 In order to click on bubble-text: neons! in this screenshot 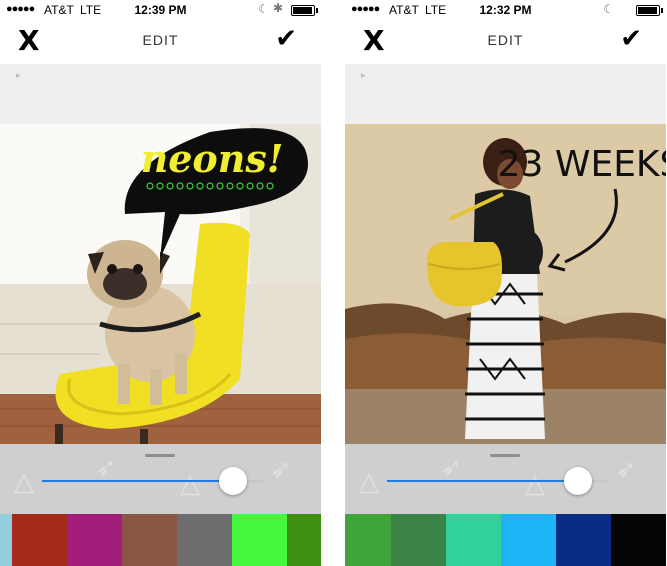, I will do `click(212, 158)`.